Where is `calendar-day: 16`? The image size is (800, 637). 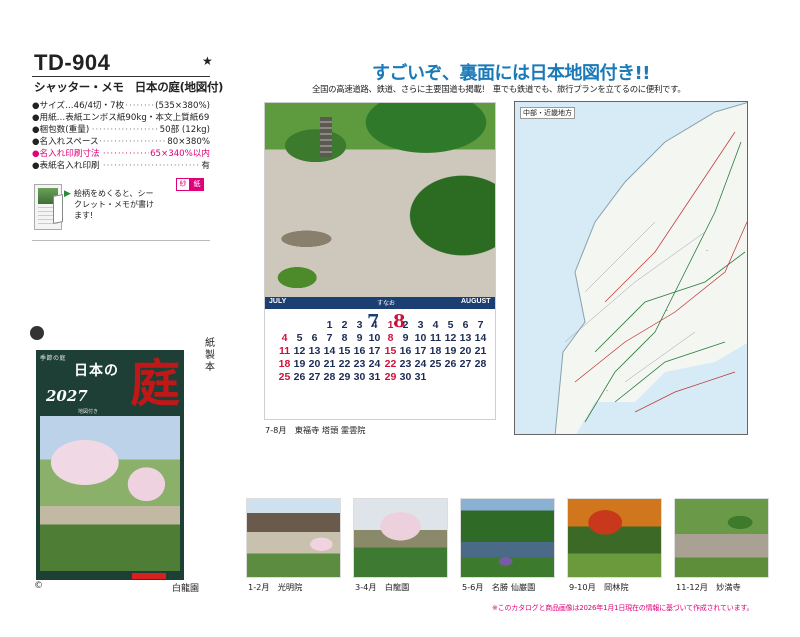
calendar-day: 16 is located at coordinates (359, 351).